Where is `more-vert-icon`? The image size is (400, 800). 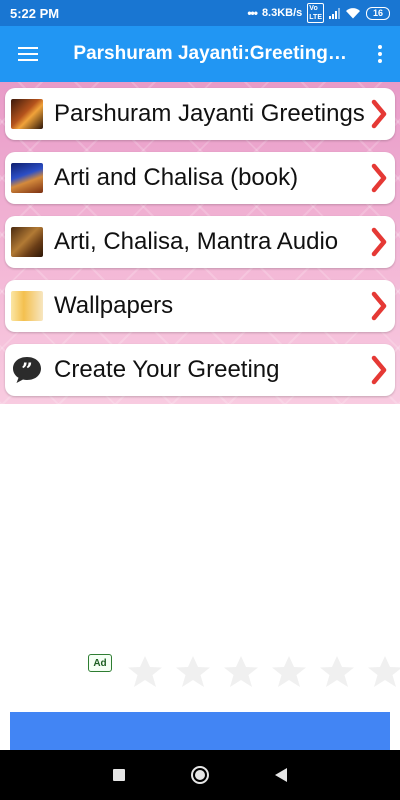 more-vert-icon is located at coordinates (380, 54).